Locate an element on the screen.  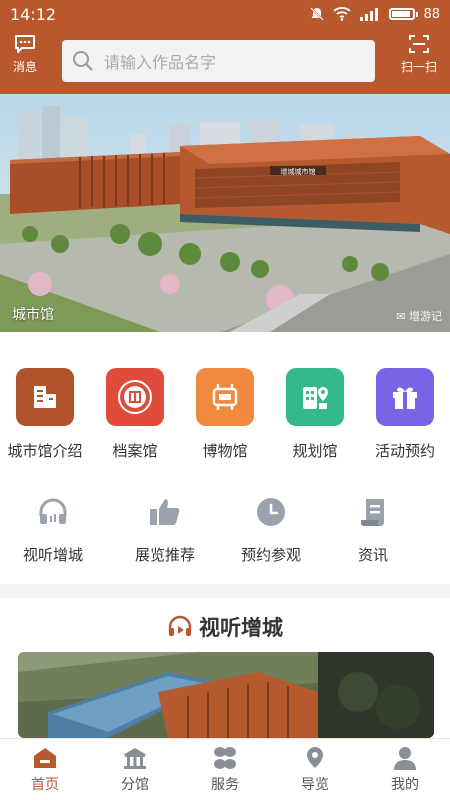
mute-icon is located at coordinates (317, 14).